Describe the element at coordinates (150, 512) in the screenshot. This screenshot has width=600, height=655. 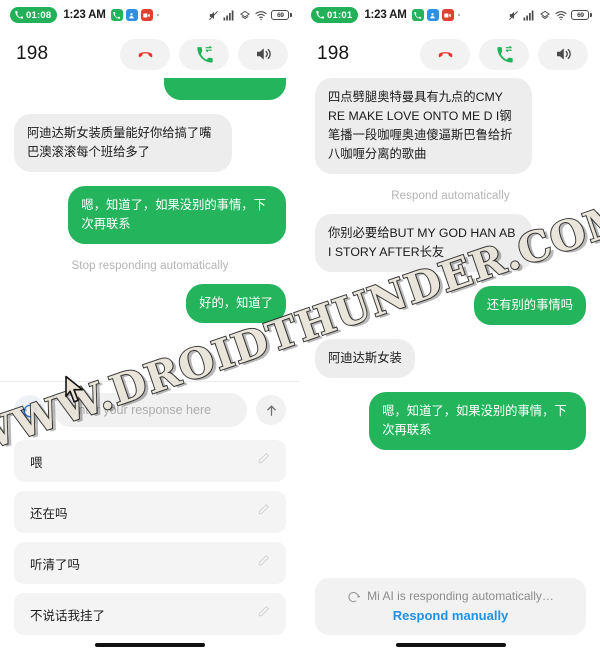
I see `suggestion-item: 还在吗` at that location.